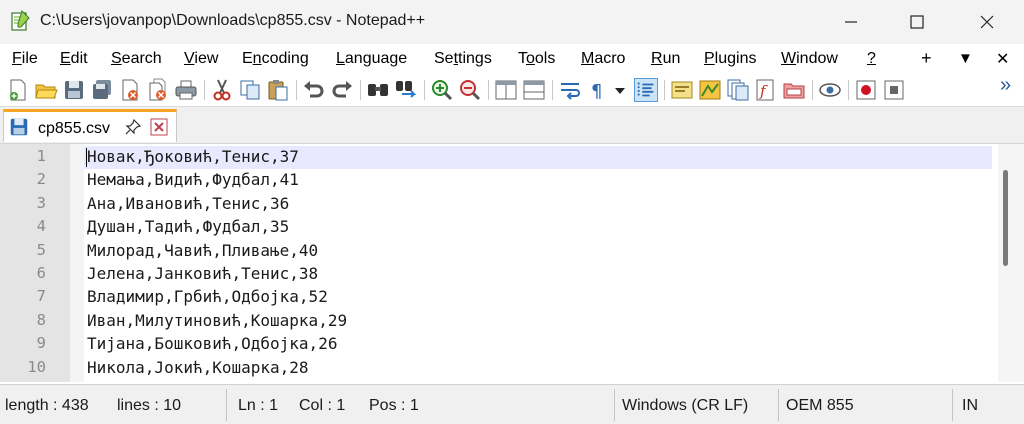 Image resolution: width=1024 pixels, height=424 pixels. I want to click on menu-edit: Edit, so click(74, 59).